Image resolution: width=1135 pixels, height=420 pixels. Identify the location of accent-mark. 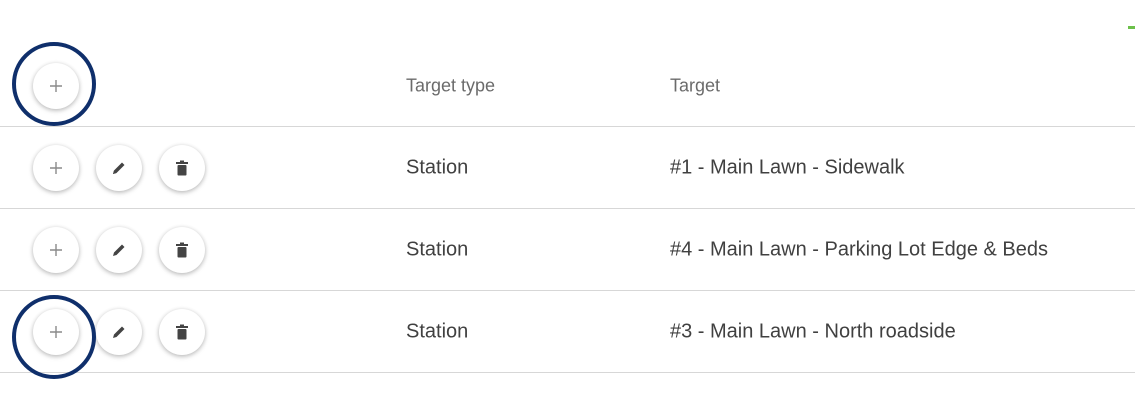
(1131, 27).